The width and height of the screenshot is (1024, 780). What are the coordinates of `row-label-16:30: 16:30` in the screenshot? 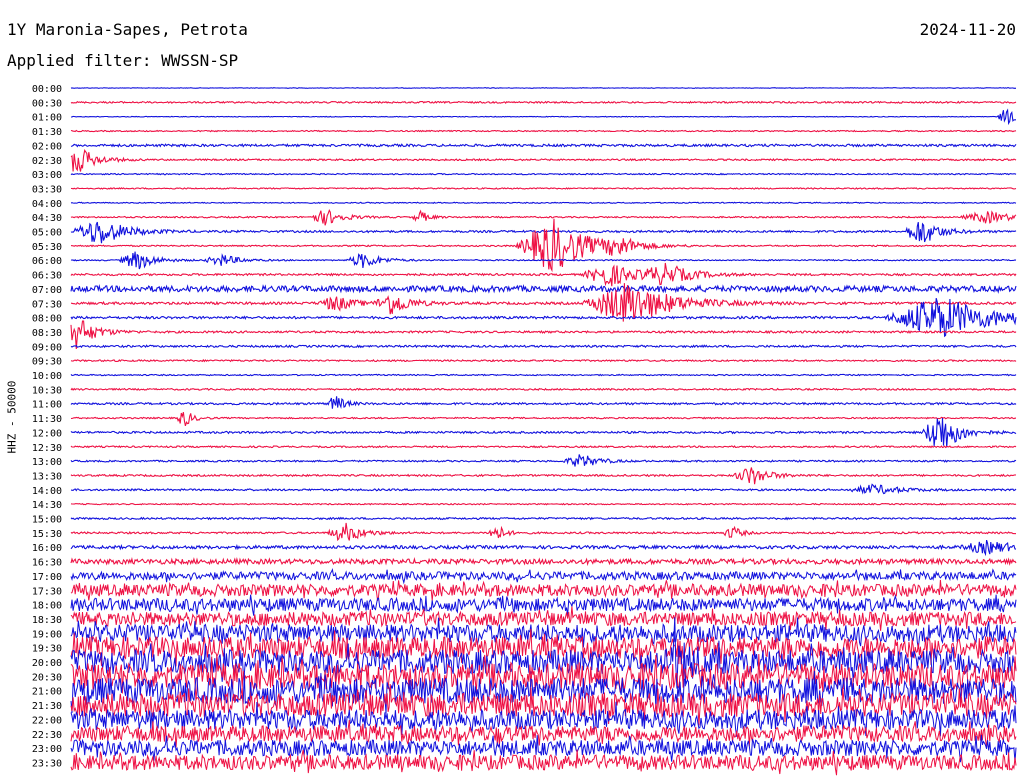 It's located at (47, 563).